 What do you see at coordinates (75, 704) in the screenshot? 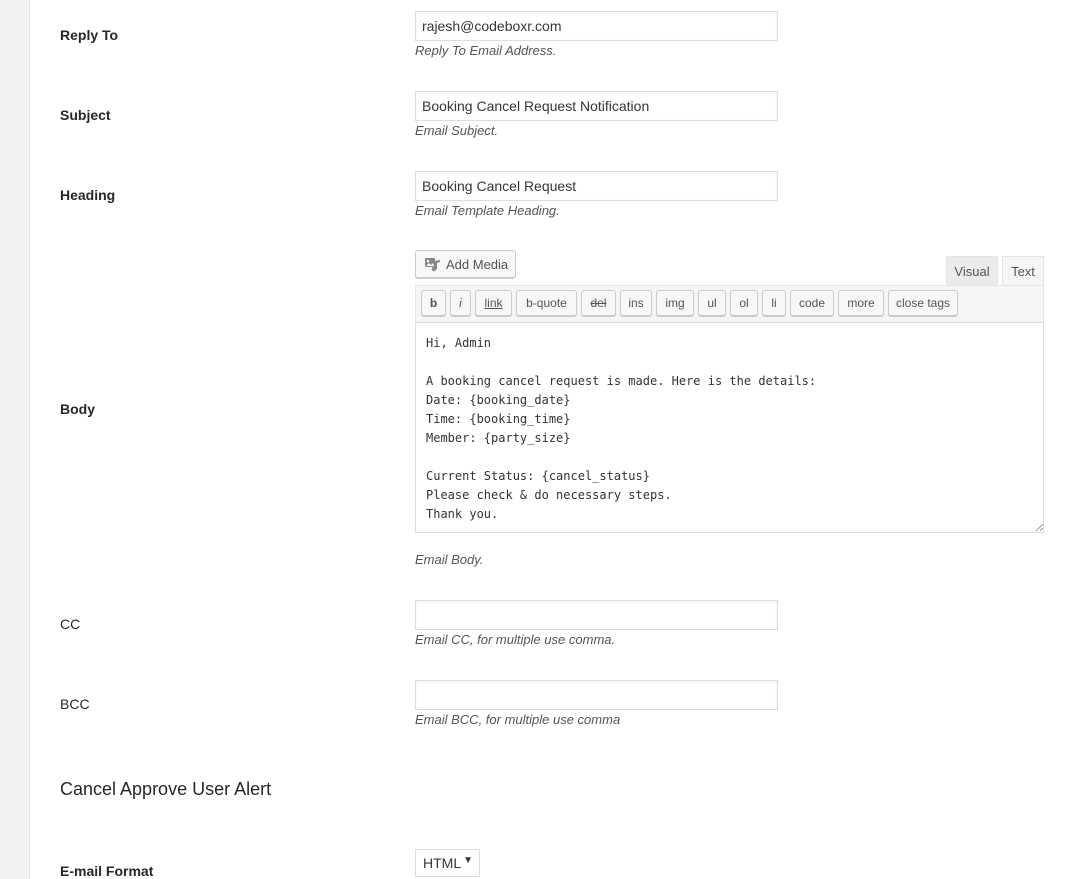
I see `bcc-label: BCC` at bounding box center [75, 704].